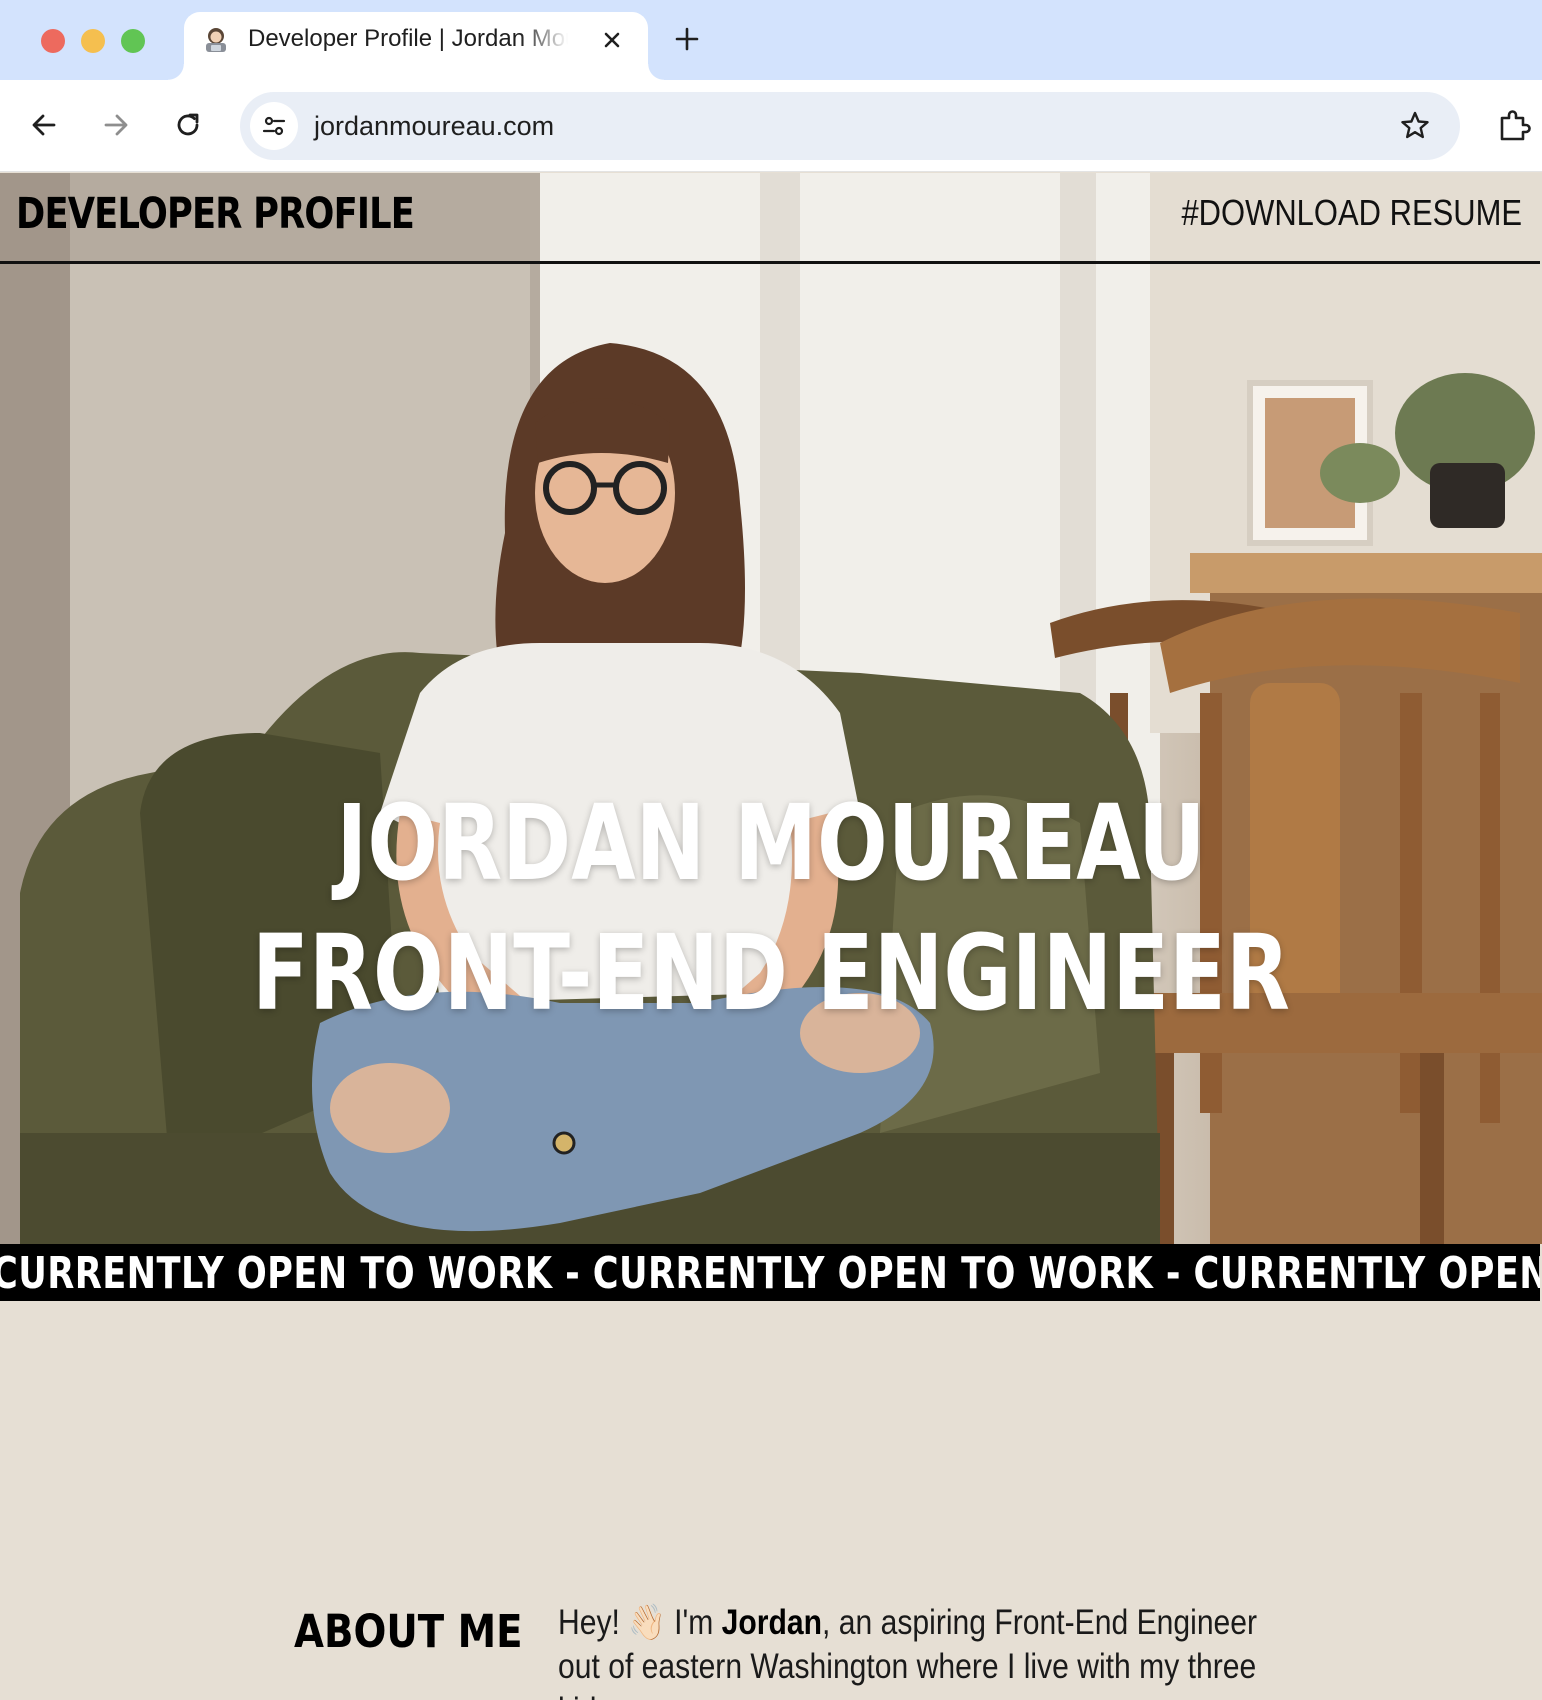 Image resolution: width=1542 pixels, height=1700 pixels. What do you see at coordinates (593, 1622) in the screenshot?
I see `about-intro-before: Hey!` at bounding box center [593, 1622].